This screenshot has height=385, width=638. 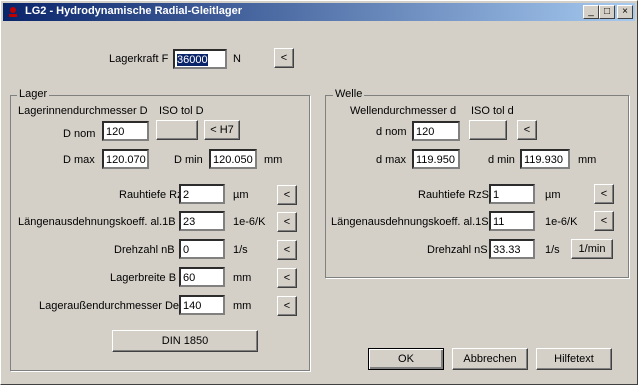 I want to click on lager-inner-diameter-label: Lagerinnendurchmesser D, so click(x=83, y=111).